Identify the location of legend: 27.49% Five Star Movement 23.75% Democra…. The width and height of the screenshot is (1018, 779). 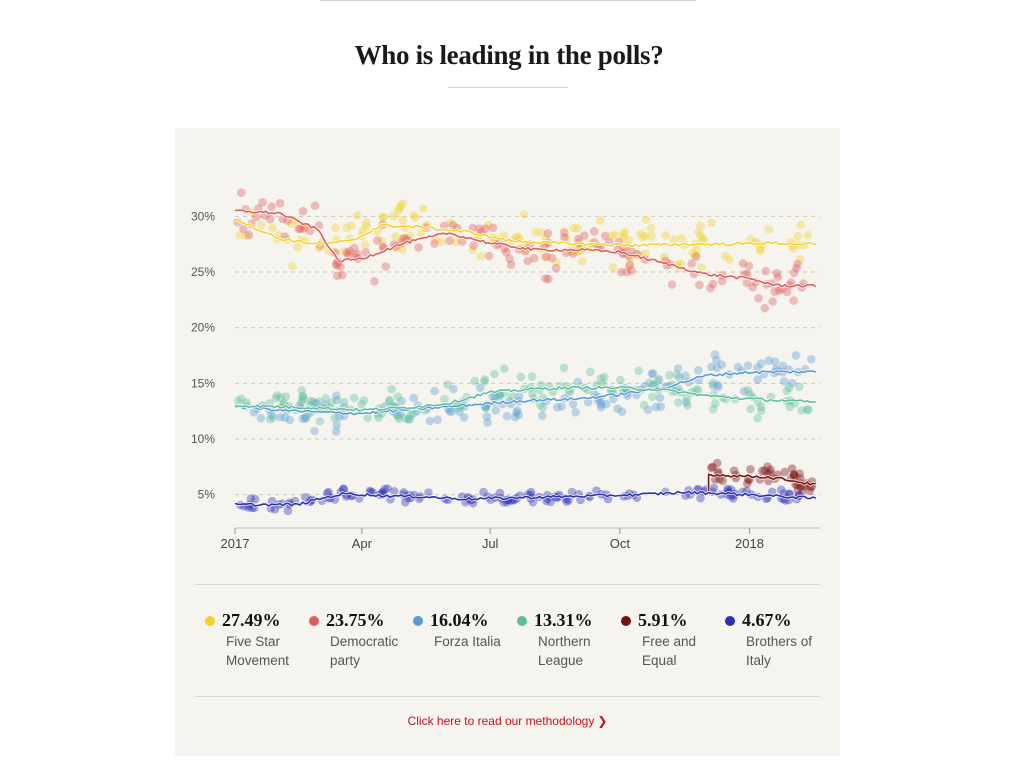
(515, 650).